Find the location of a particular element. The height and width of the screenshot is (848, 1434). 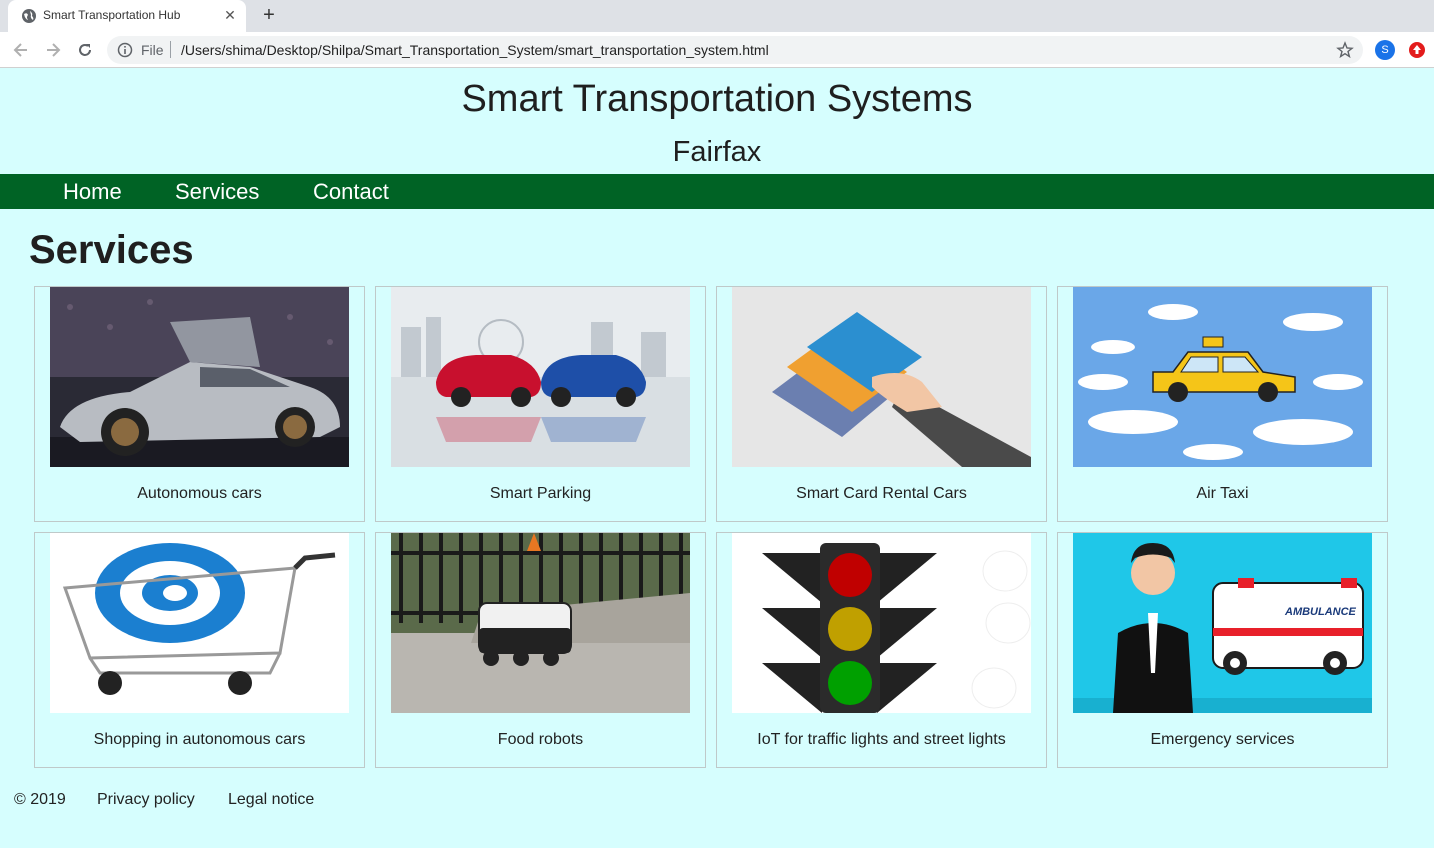

card-caption: Emergency services is located at coordinates (1222, 739).